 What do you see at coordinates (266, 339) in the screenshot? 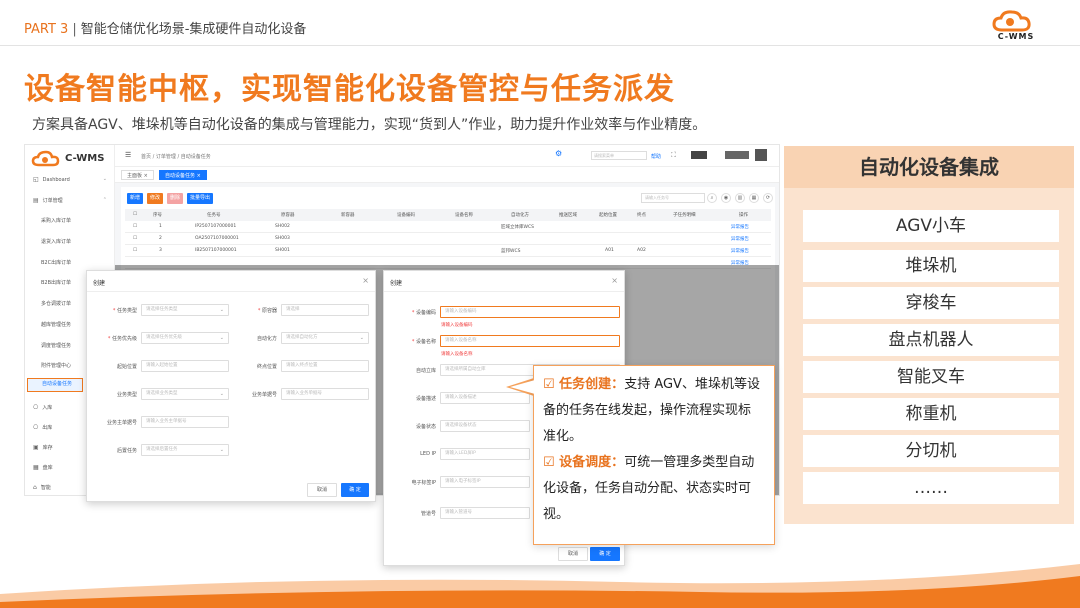
I see `field-label: 自动化方` at bounding box center [266, 339].